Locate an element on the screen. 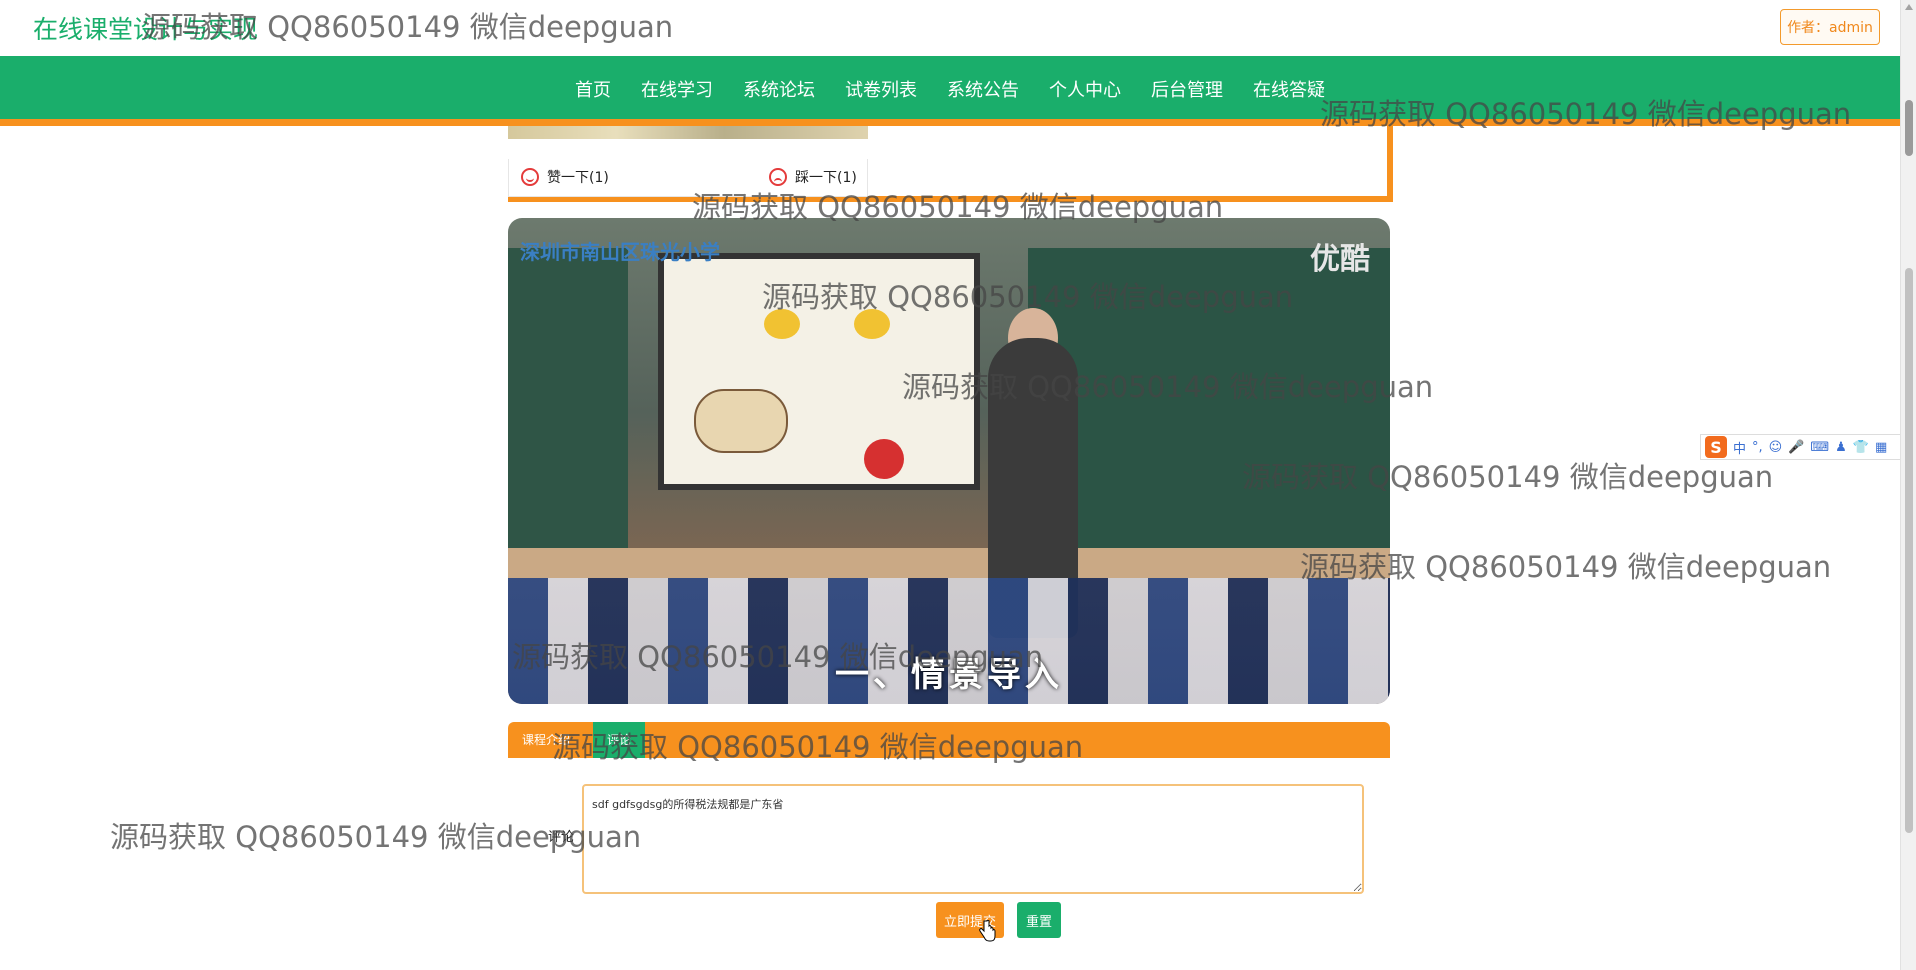 The width and height of the screenshot is (1916, 970). like-bar: 赞一下(1) 踩一下(1) is located at coordinates (688, 178).